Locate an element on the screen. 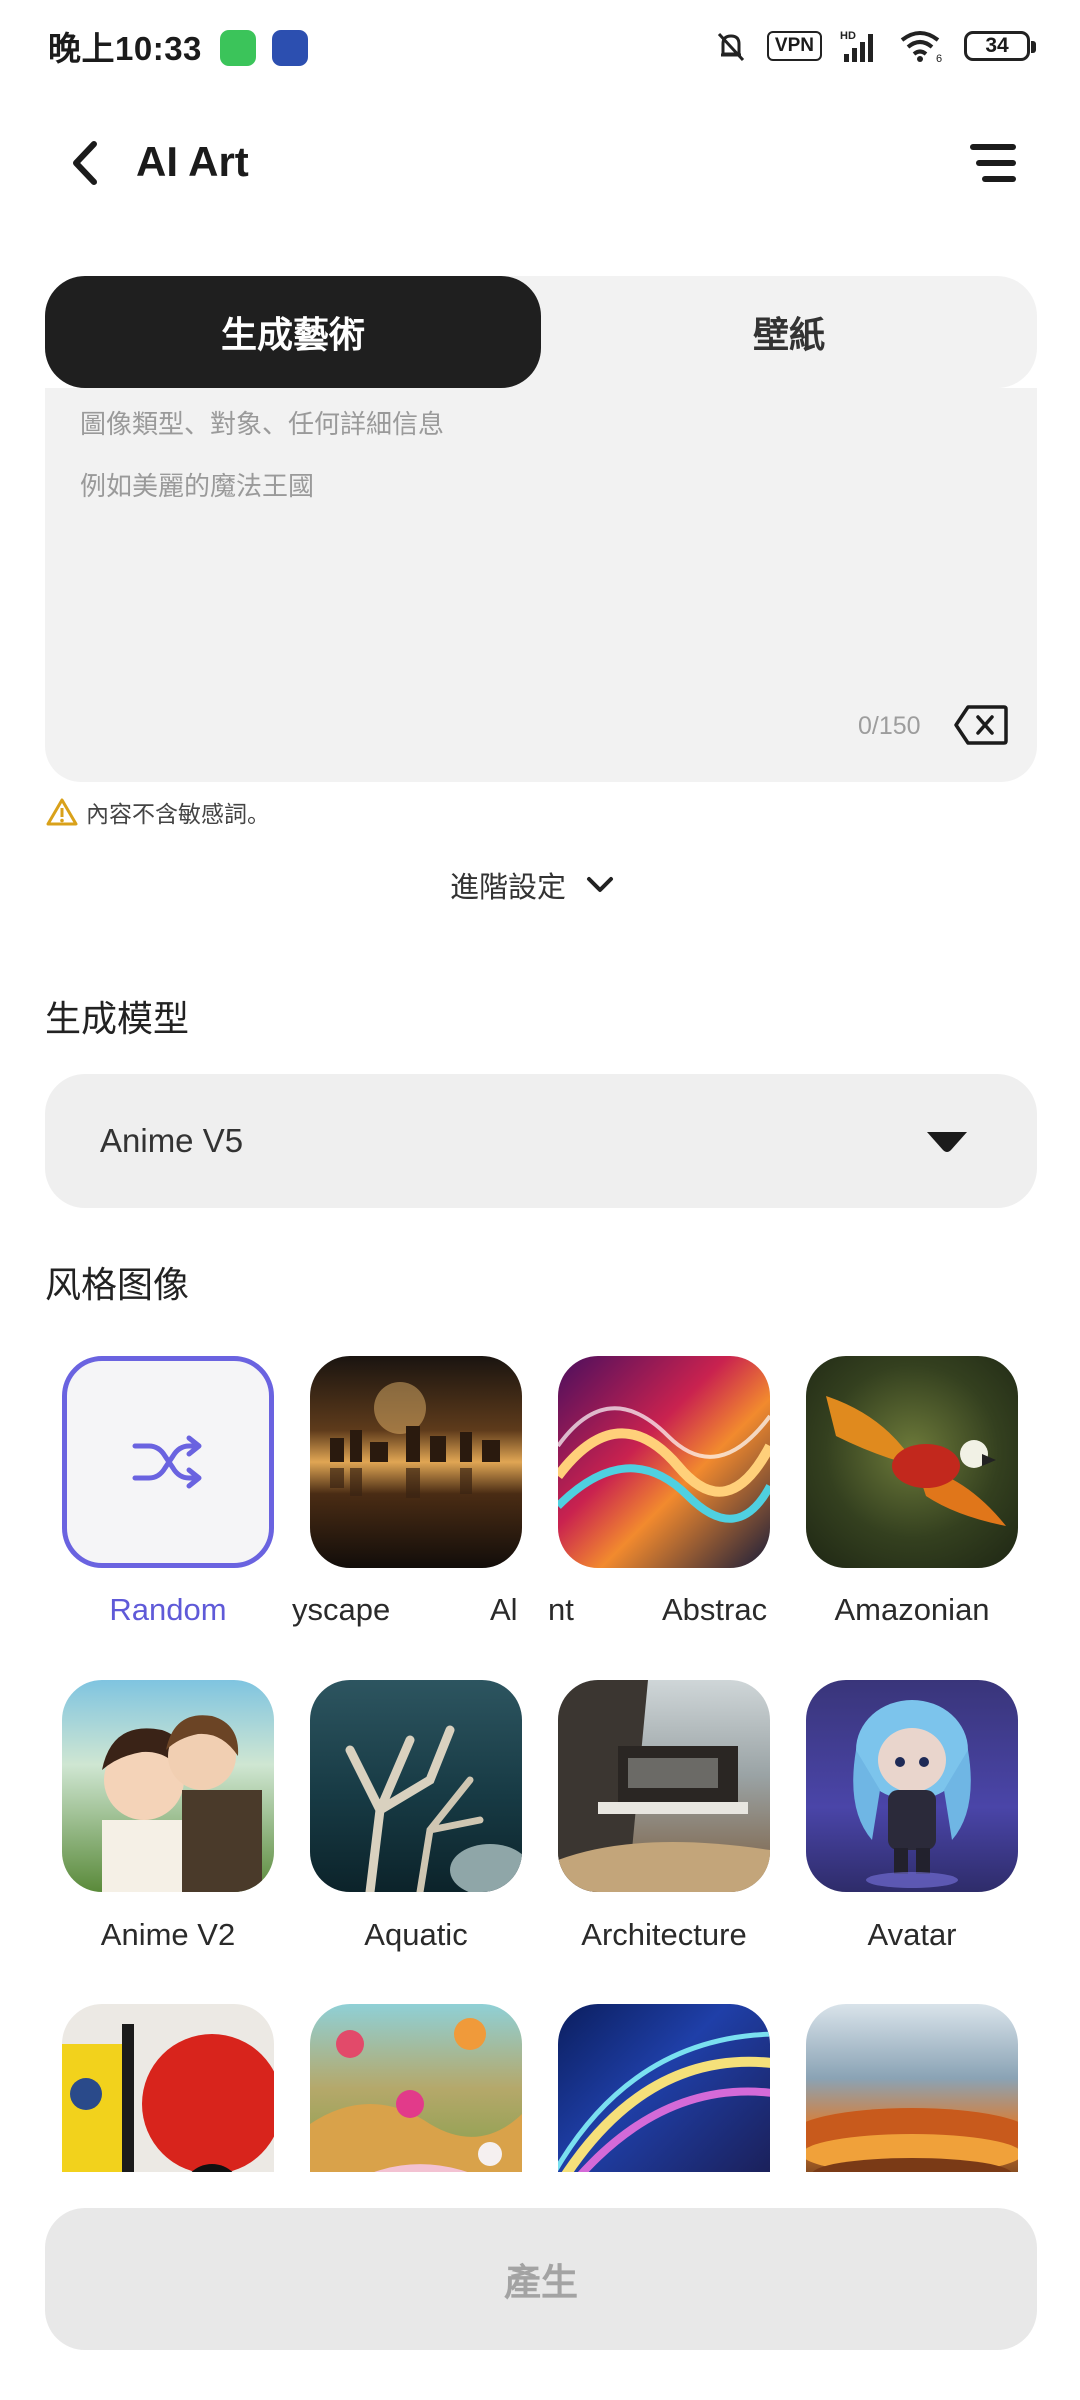 The height and width of the screenshot is (2400, 1080). advanced-settings-label: 進階設定 is located at coordinates (508, 888).